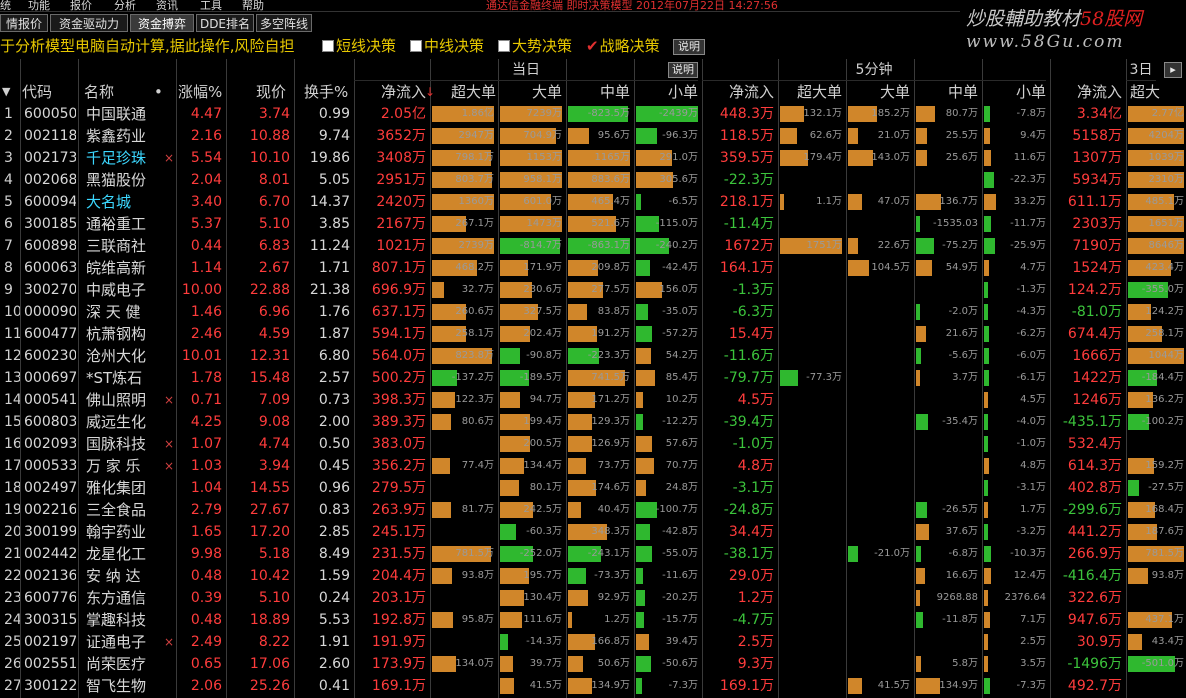  What do you see at coordinates (89, 23) in the screenshot?
I see `tab-1: 资金驱动力` at bounding box center [89, 23].